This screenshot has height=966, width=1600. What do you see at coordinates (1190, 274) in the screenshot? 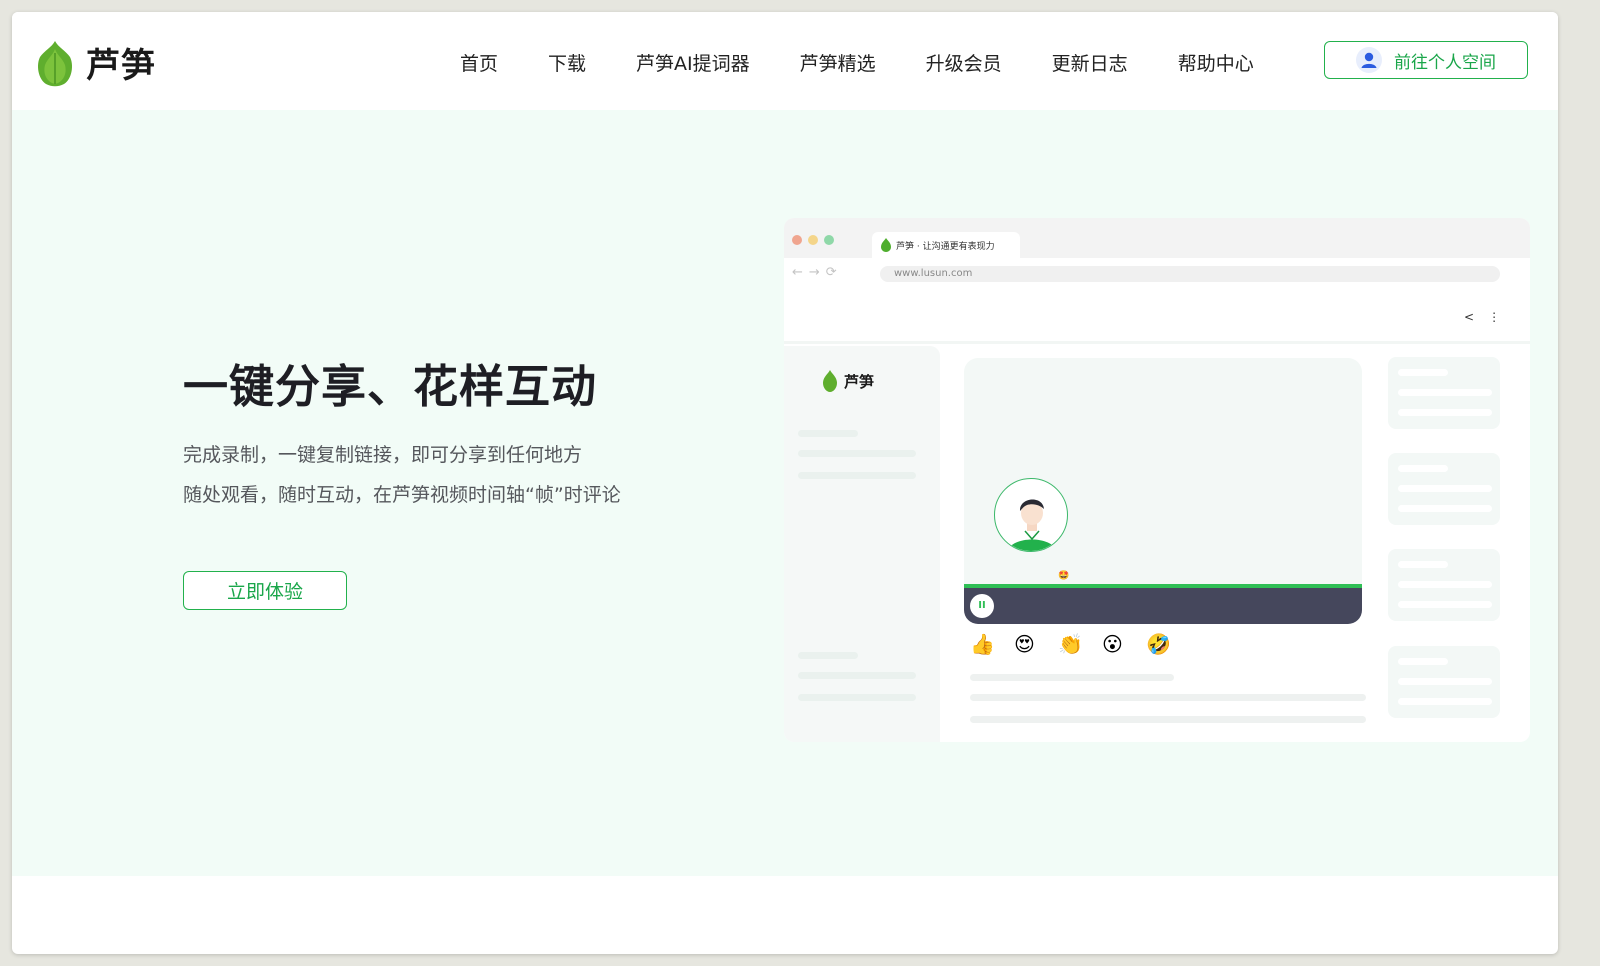
I see `mock-url-bar: www.lusun.com` at bounding box center [1190, 274].